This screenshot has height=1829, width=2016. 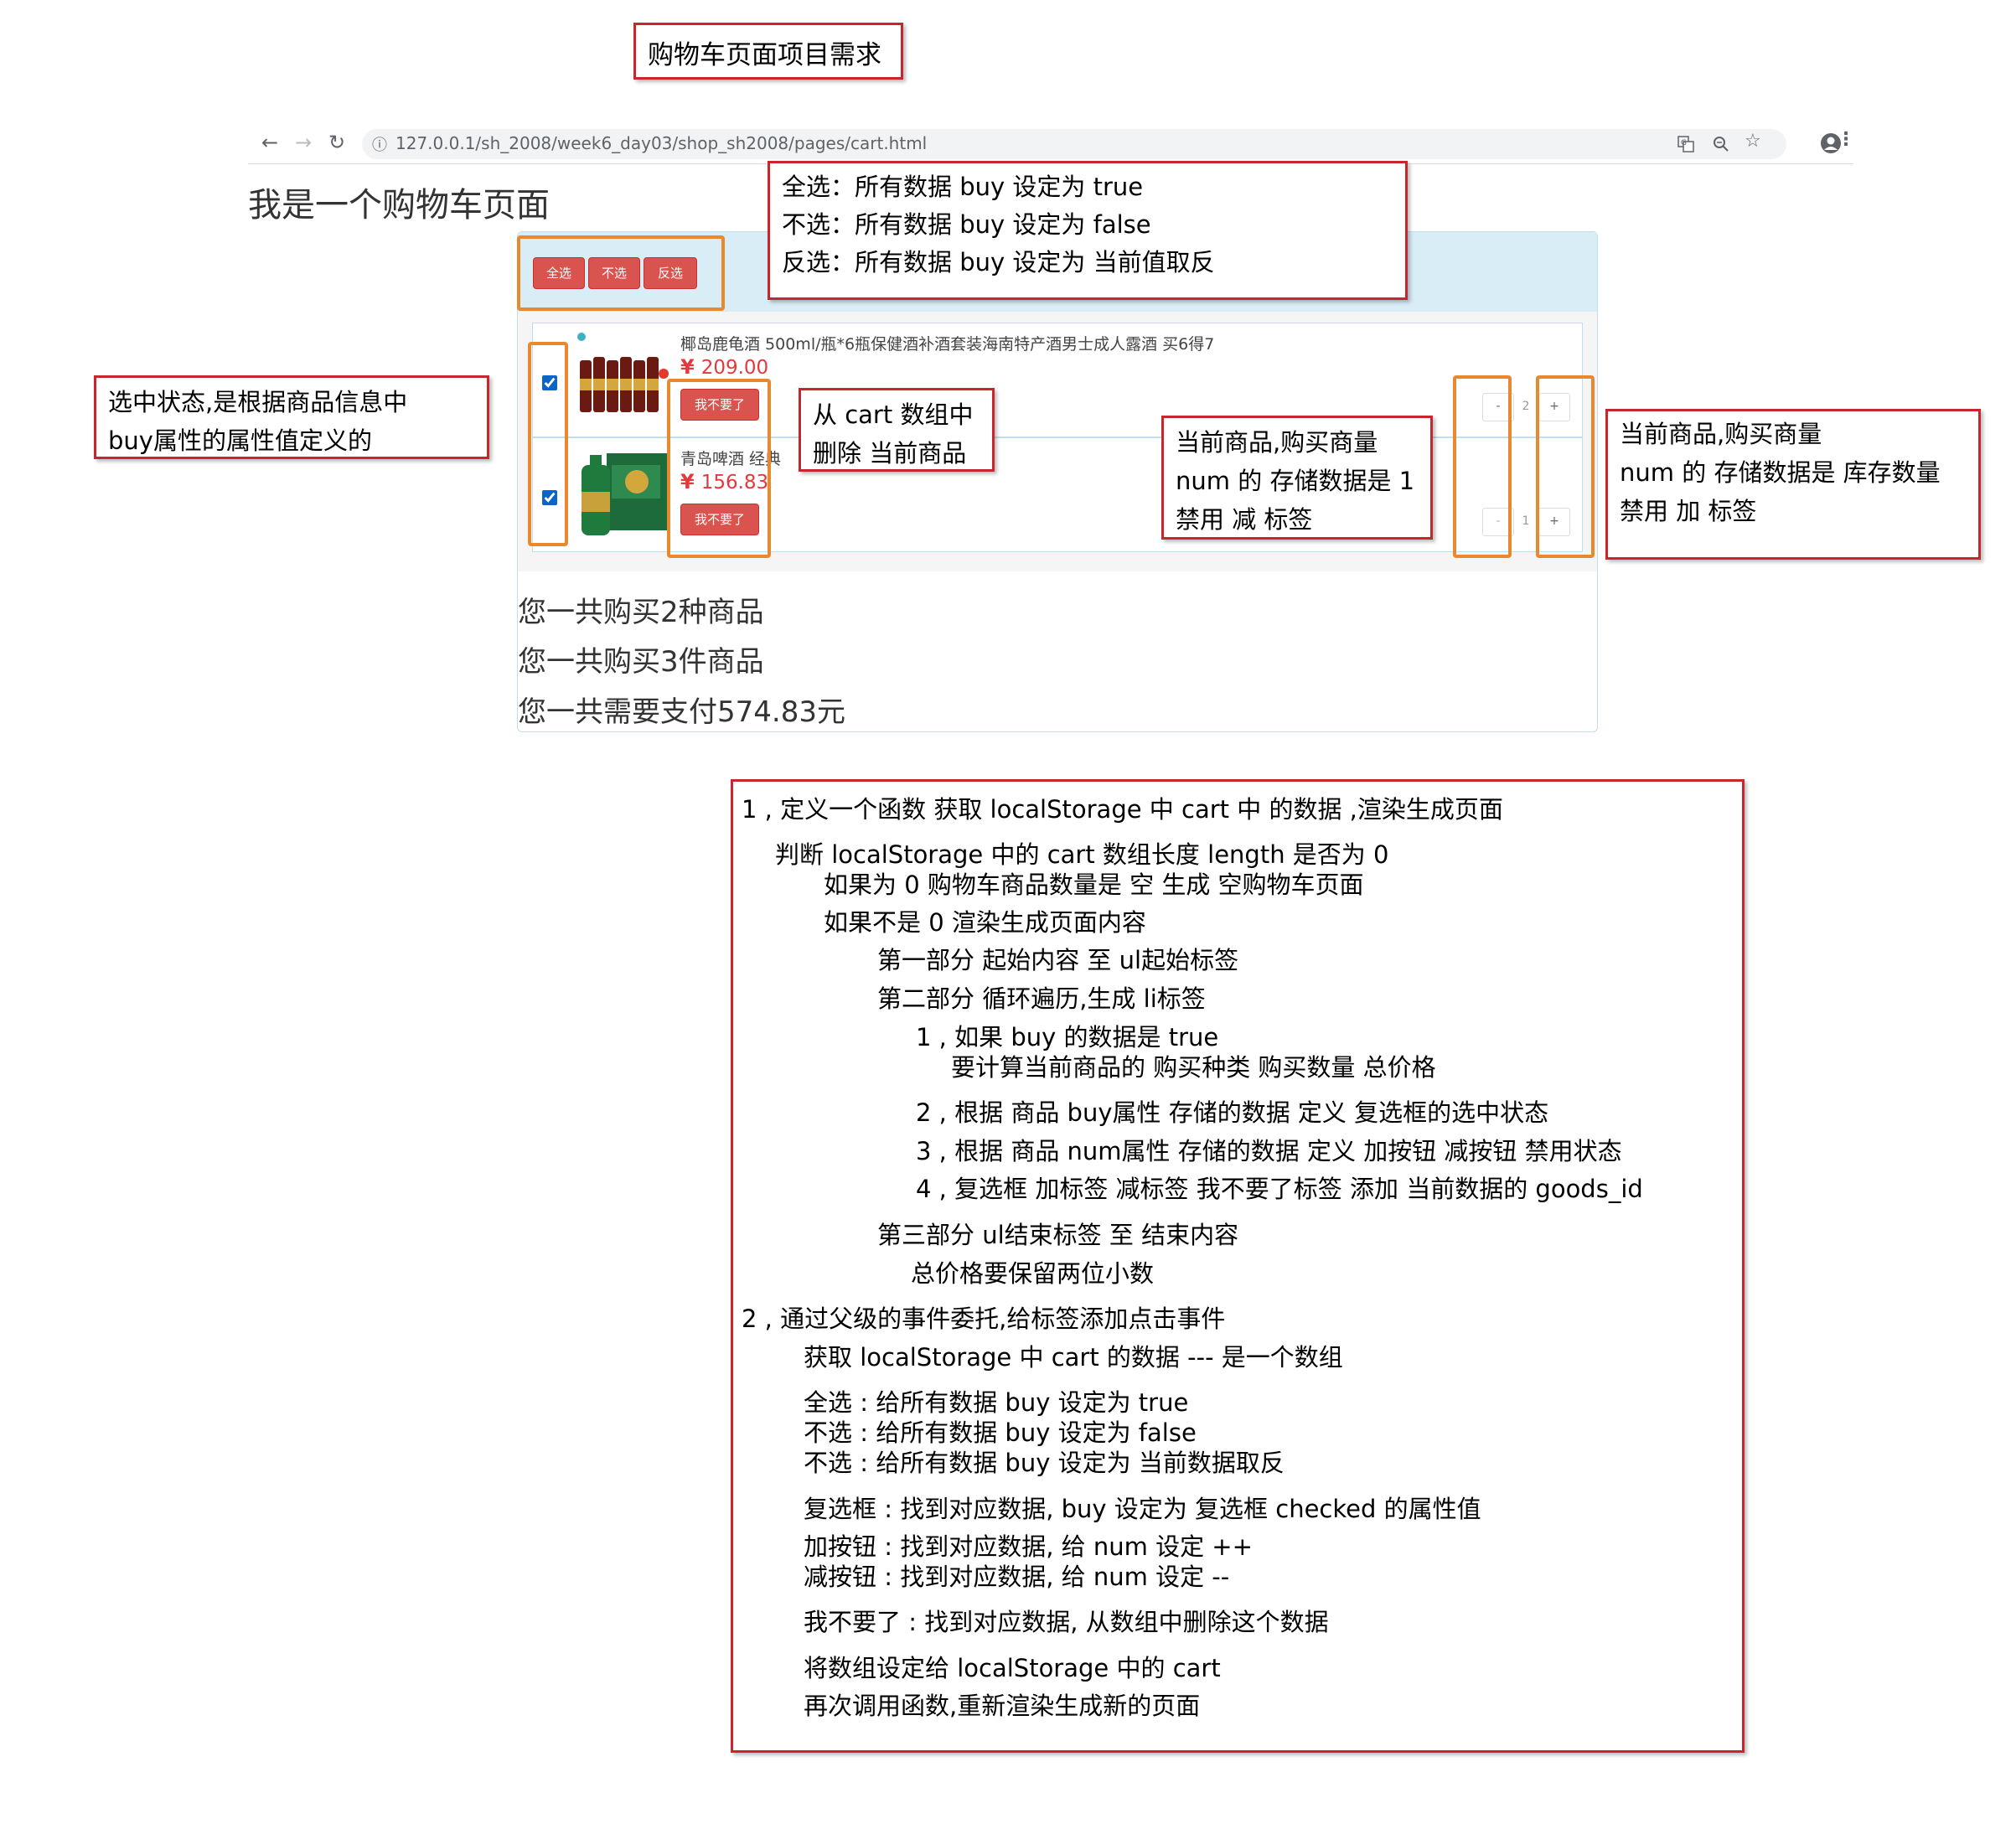 What do you see at coordinates (734, 368) in the screenshot?
I see `price-value: 209.00` at bounding box center [734, 368].